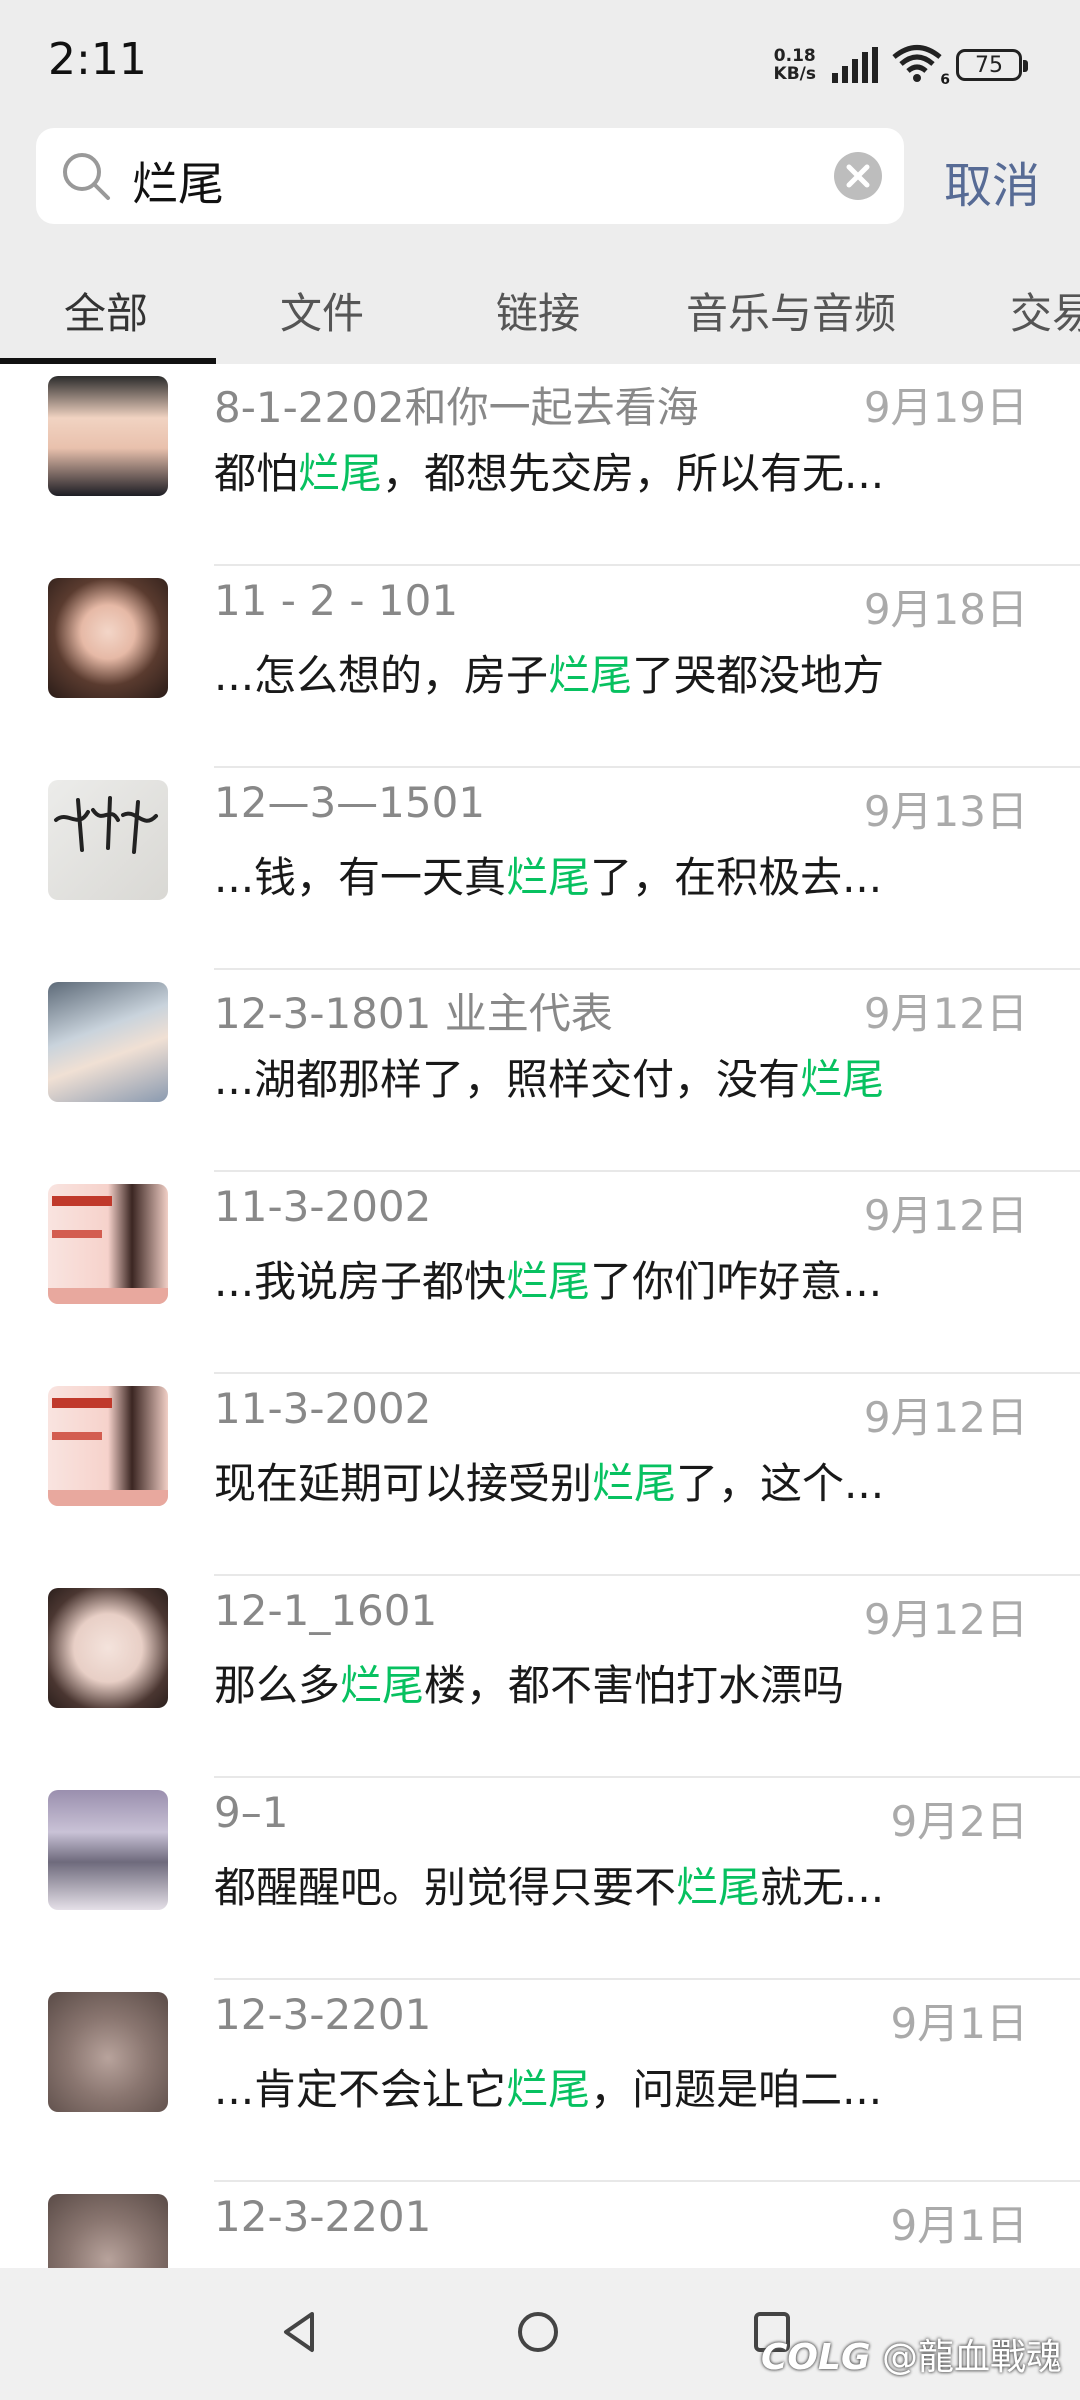  What do you see at coordinates (326, 1610) in the screenshot?
I see `chat-title: 12-1_1601` at bounding box center [326, 1610].